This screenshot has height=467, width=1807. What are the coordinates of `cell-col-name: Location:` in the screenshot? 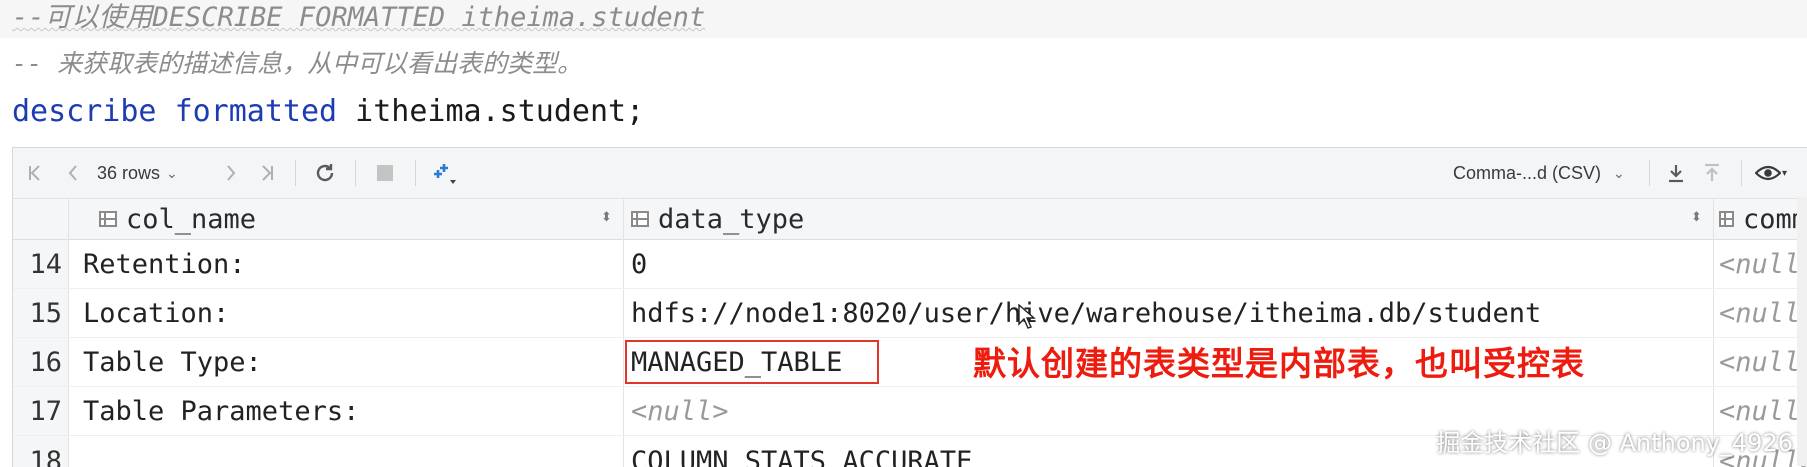 It's located at (353, 313).